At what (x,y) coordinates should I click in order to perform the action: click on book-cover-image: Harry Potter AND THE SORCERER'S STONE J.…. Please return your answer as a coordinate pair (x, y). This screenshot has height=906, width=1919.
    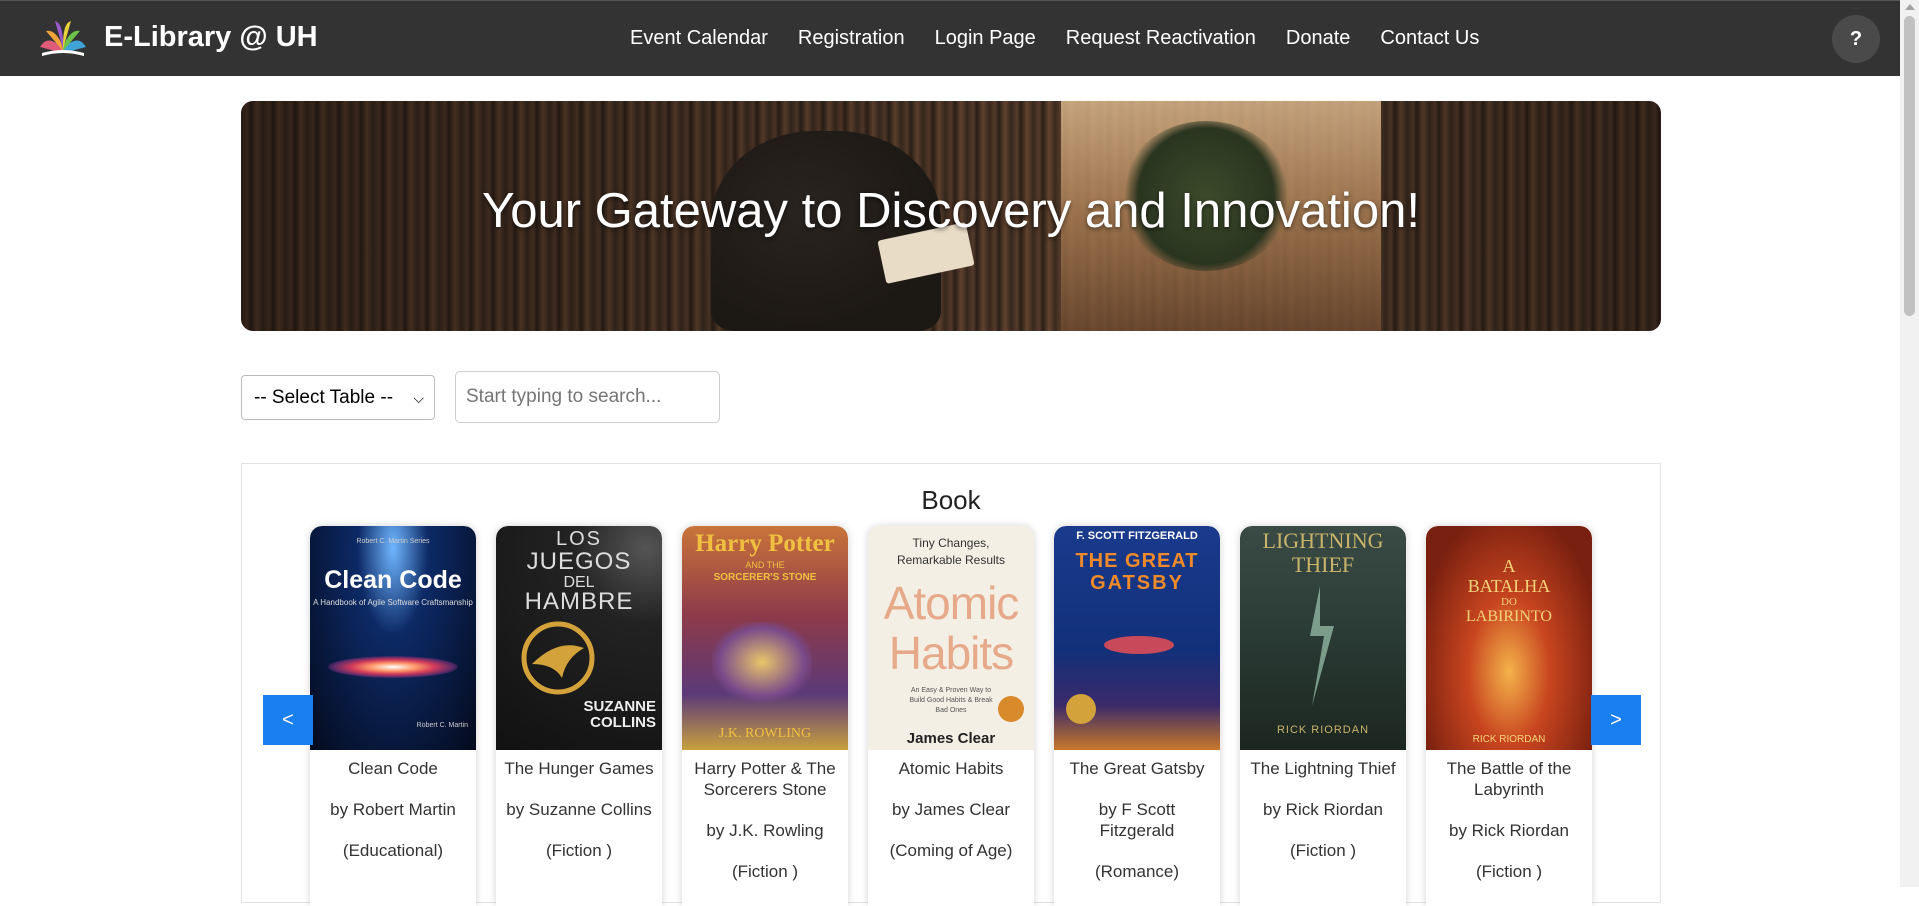
    Looking at the image, I should click on (765, 638).